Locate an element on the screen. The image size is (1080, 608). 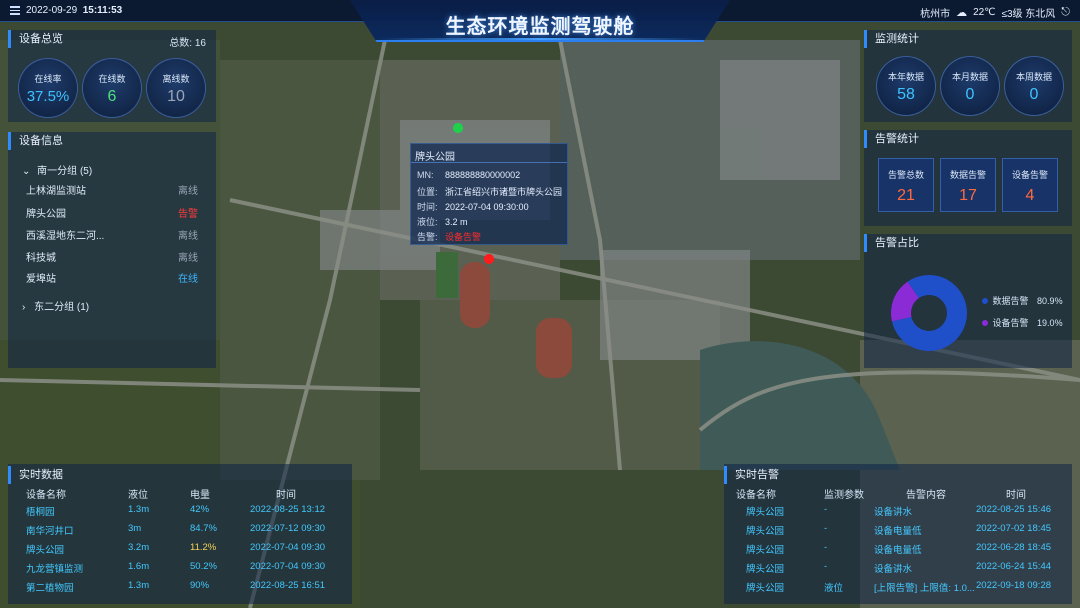
alarm-stats-panel: 告警统计 告警总数 21 数据告警 17 设备告警 4 is located at coordinates (968, 178).